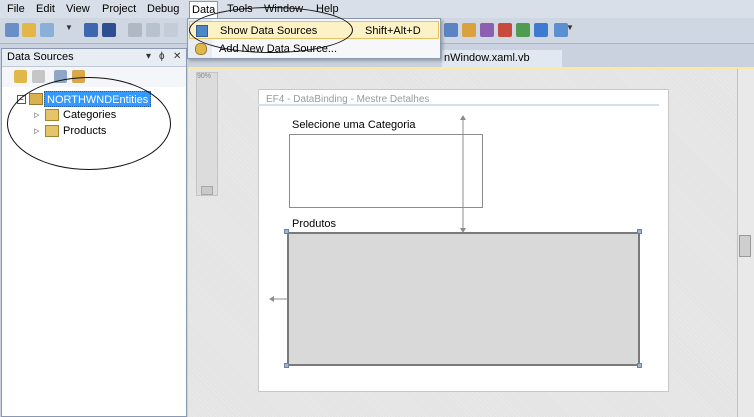  Describe the element at coordinates (541, 30) in the screenshot. I see `start-page-icon` at that location.